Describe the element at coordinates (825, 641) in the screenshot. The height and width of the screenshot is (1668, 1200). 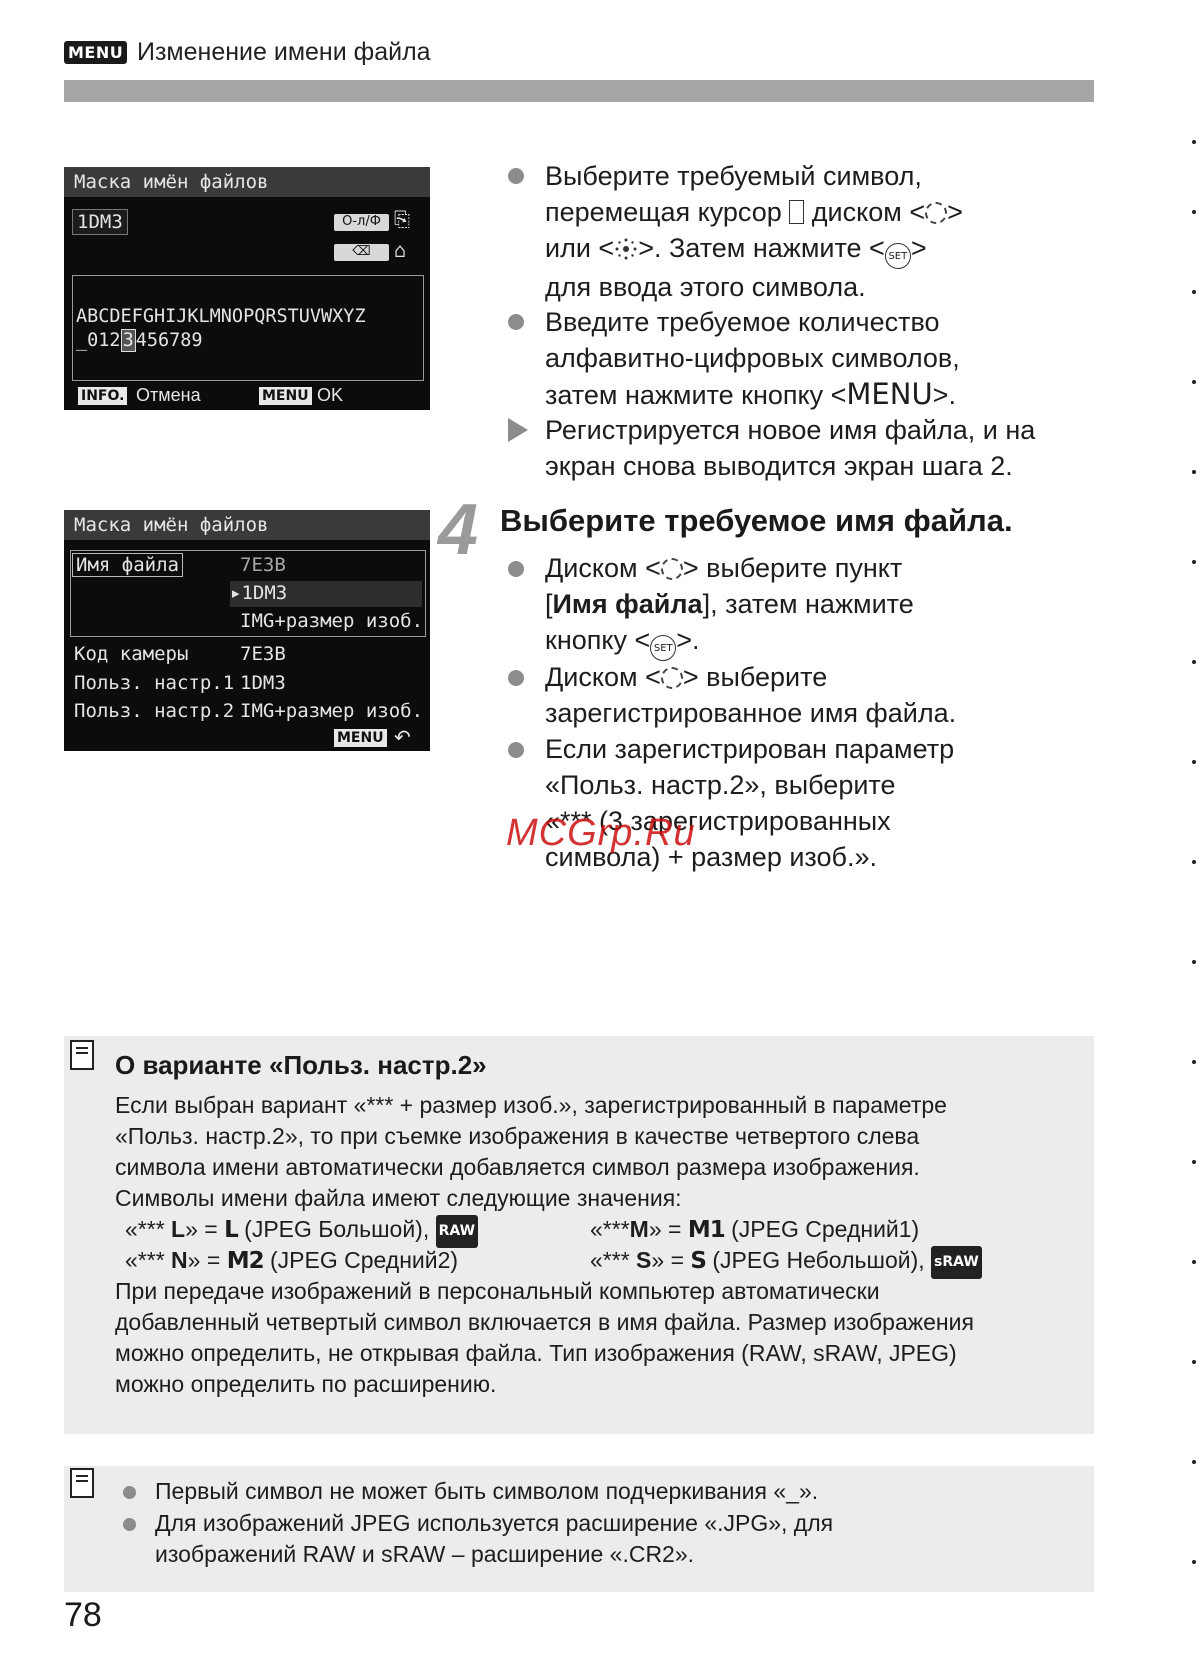
I see `text-line: кнопку < SET >.` at that location.